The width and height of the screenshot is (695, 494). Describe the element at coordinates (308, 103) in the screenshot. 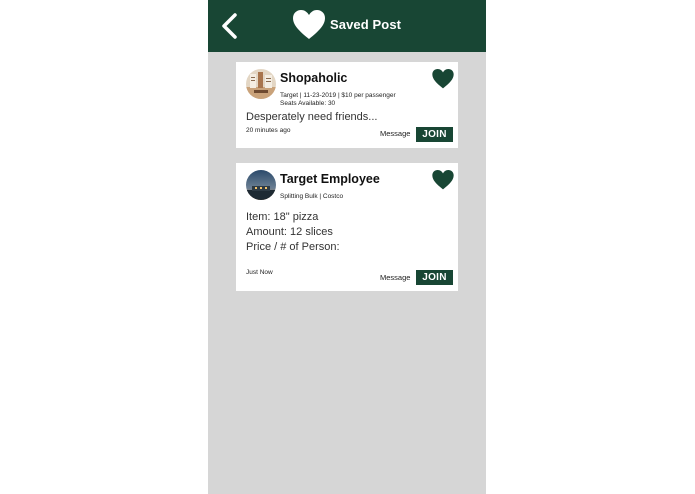

I see `seats-available: Seats Available: 30` at that location.